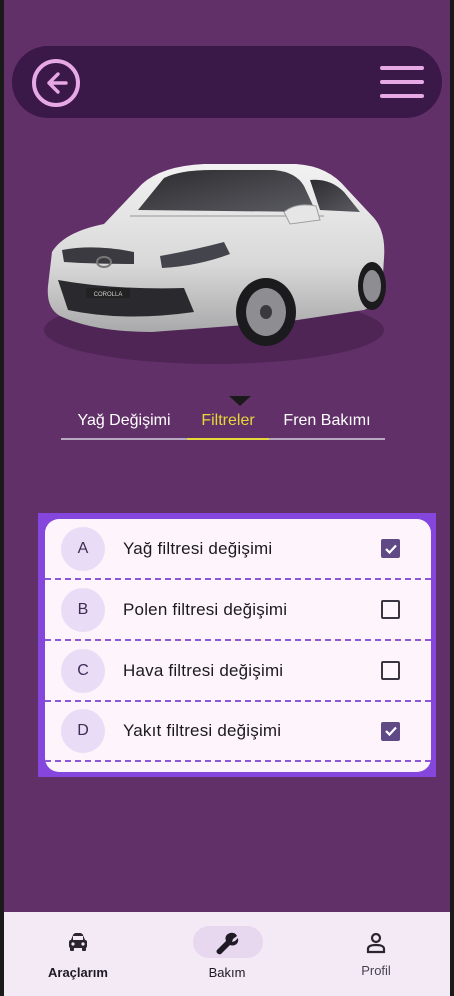 The width and height of the screenshot is (454, 996). I want to click on list-item: B Polen filtresi değişimi, so click(238, 610).